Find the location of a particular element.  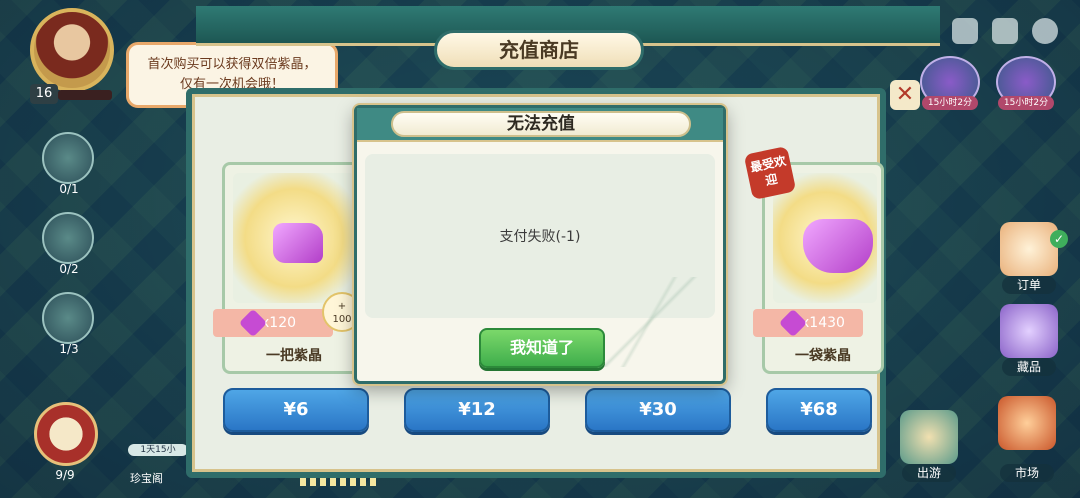

camera-icon is located at coordinates (965, 31).